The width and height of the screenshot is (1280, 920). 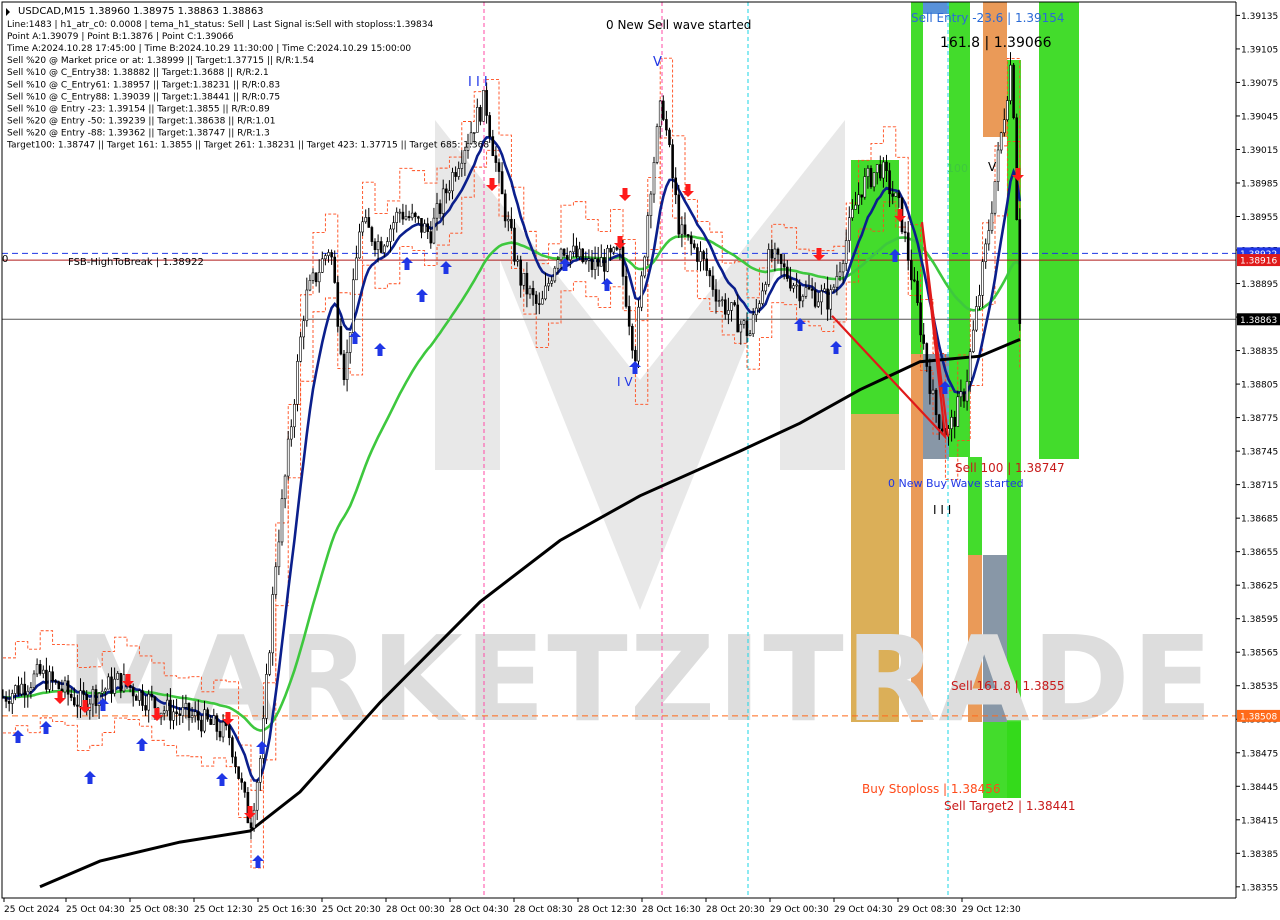 I want to click on chart-annotation: 0, so click(x=5, y=259).